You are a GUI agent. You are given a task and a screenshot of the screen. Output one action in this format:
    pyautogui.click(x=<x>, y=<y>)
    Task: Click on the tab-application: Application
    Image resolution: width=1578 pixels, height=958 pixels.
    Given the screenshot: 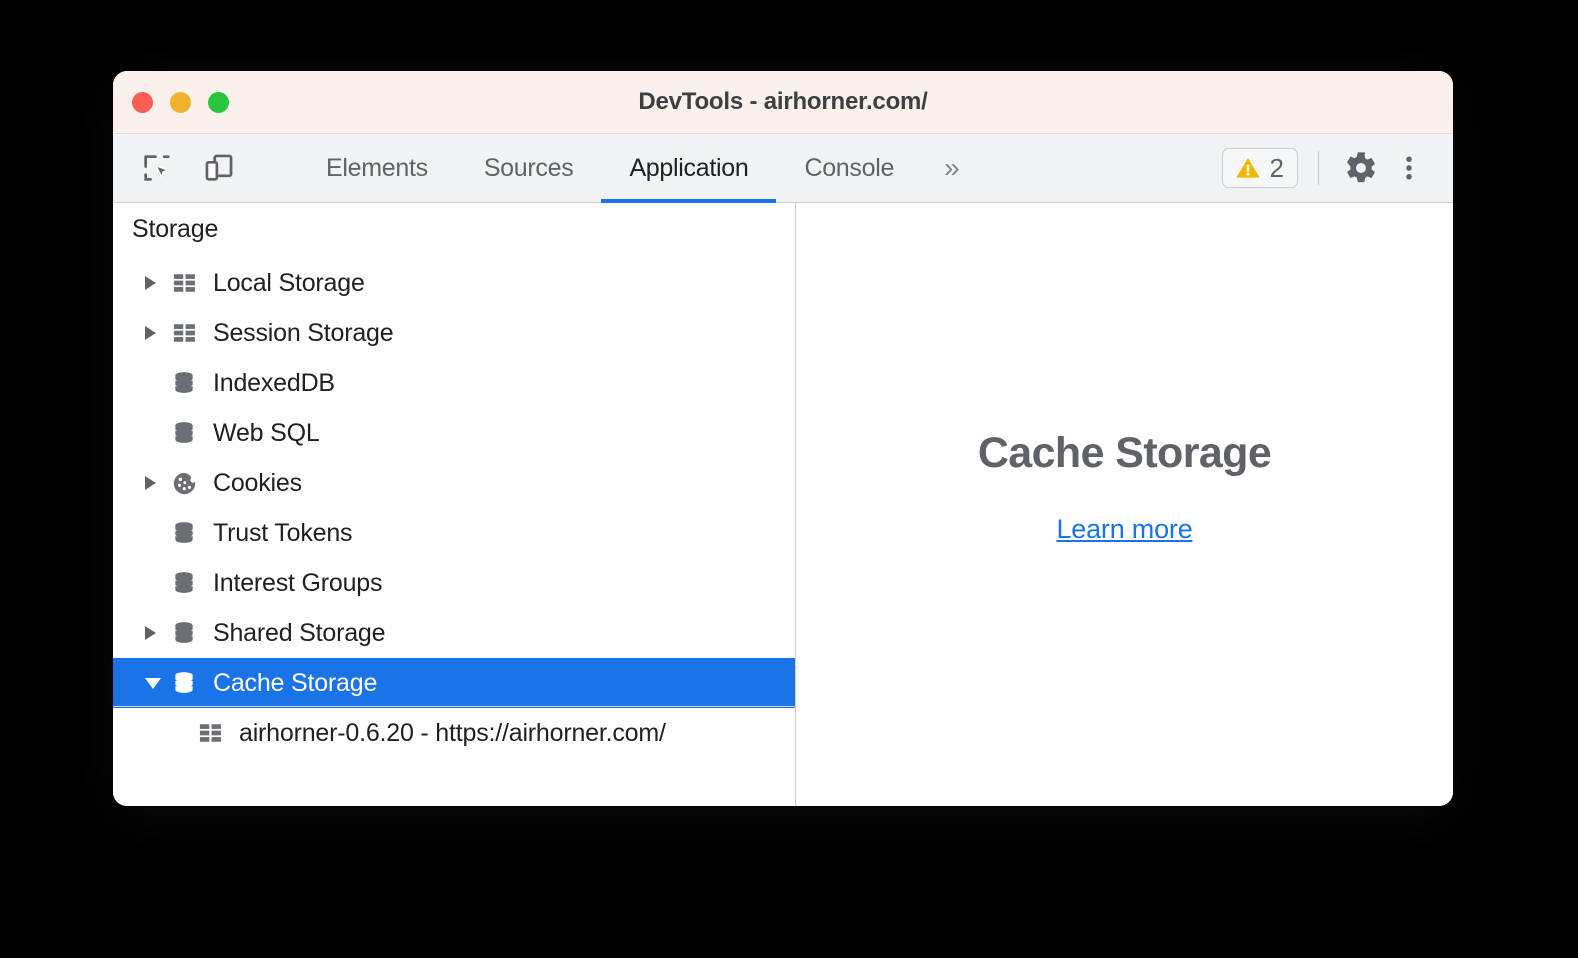 What is the action you would take?
    pyautogui.click(x=689, y=168)
    